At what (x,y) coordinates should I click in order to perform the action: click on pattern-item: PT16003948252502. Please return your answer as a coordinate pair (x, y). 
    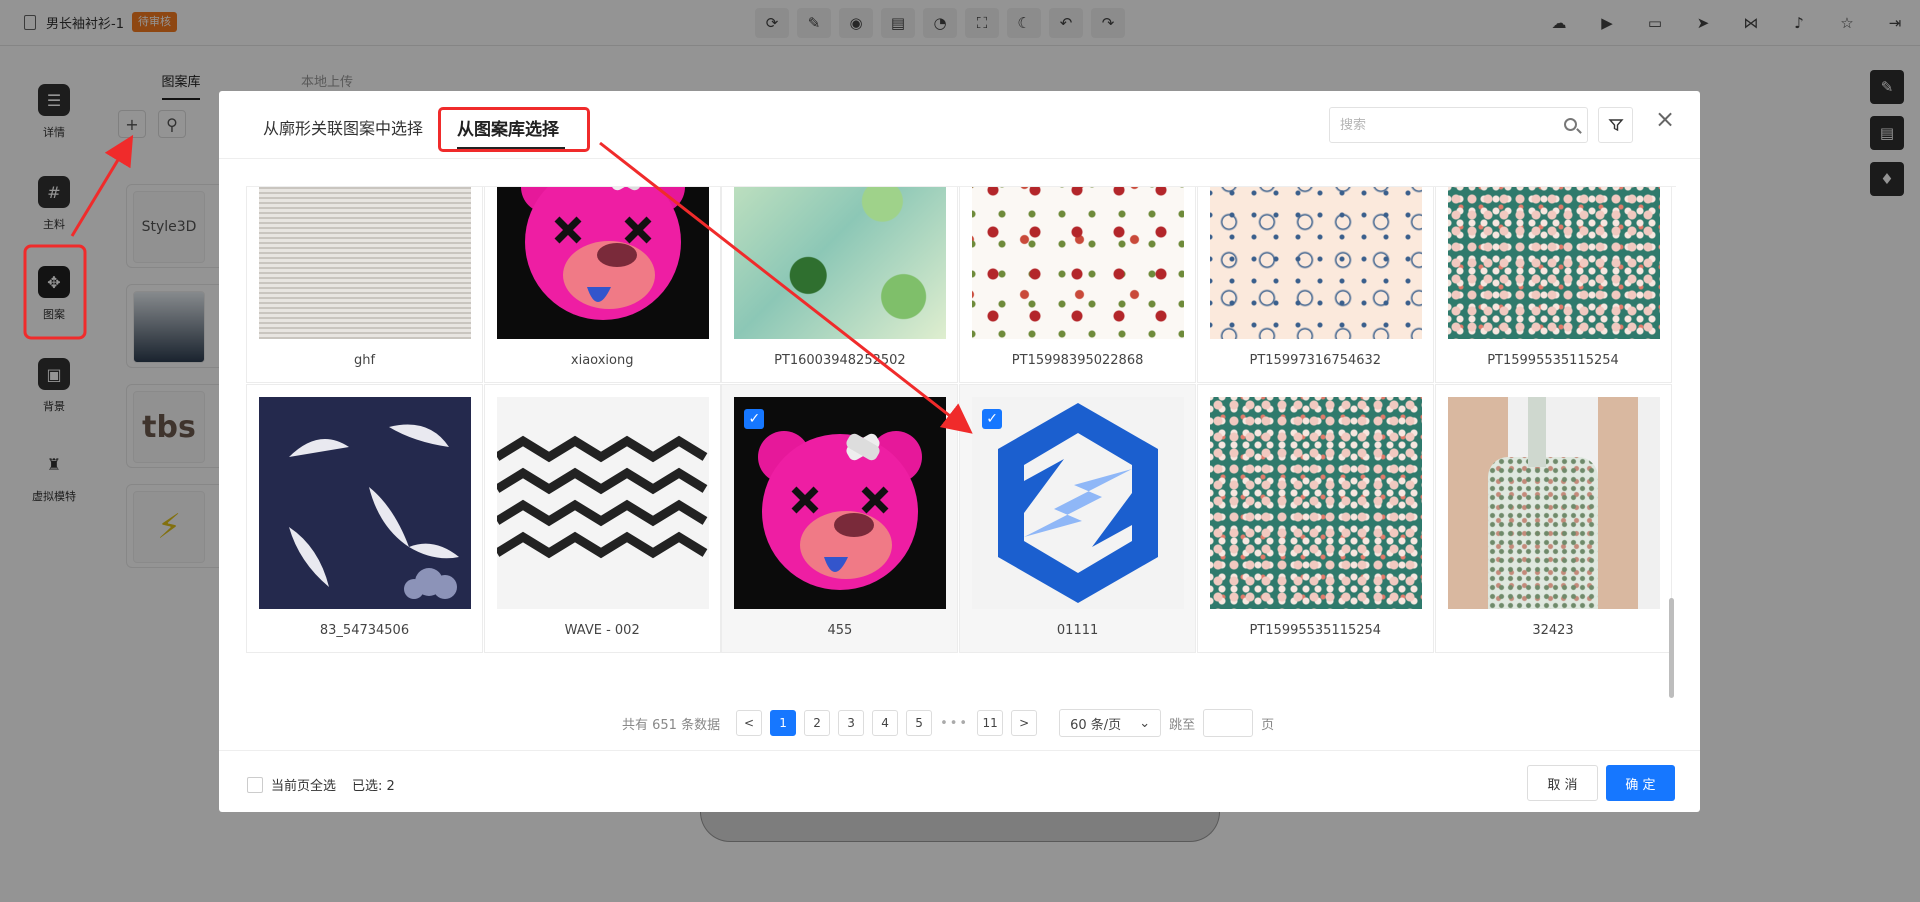
    Looking at the image, I should click on (840, 285).